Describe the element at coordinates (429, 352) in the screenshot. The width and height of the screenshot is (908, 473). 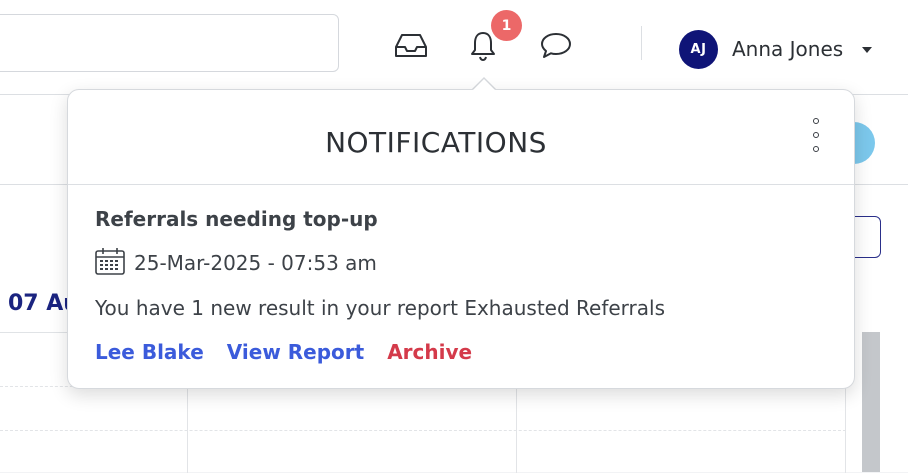
I see `archive-link: Archive` at that location.